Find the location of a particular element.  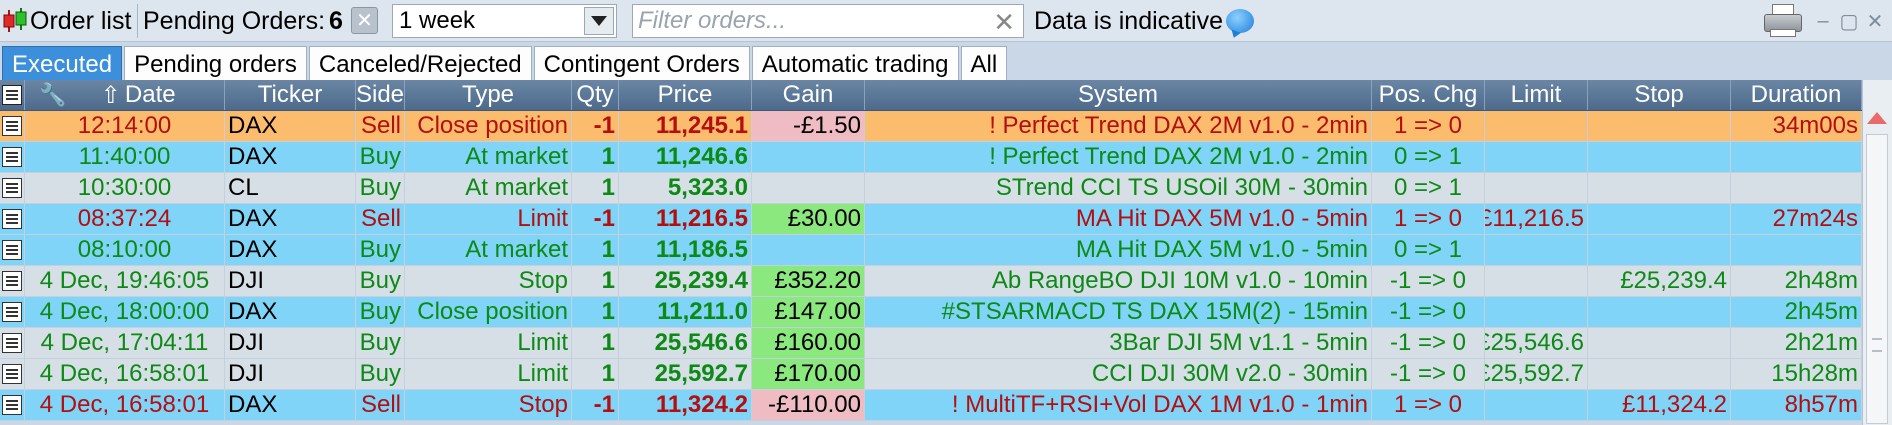

data-indicative-notice: Data is indicative is located at coordinates (1144, 21).